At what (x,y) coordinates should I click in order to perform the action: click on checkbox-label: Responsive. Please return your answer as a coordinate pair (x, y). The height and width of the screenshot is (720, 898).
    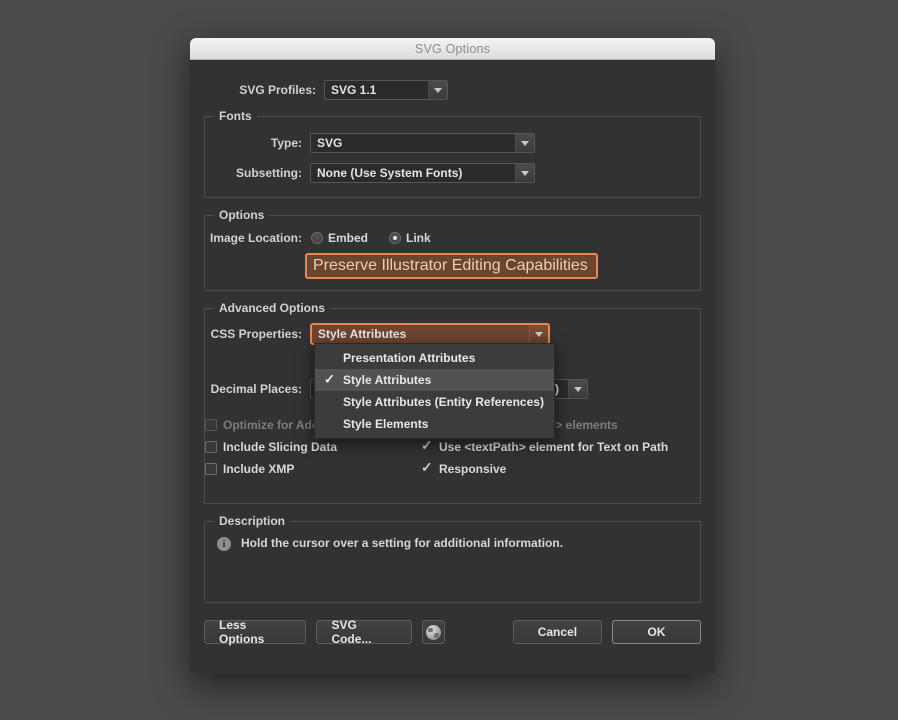
    Looking at the image, I should click on (473, 469).